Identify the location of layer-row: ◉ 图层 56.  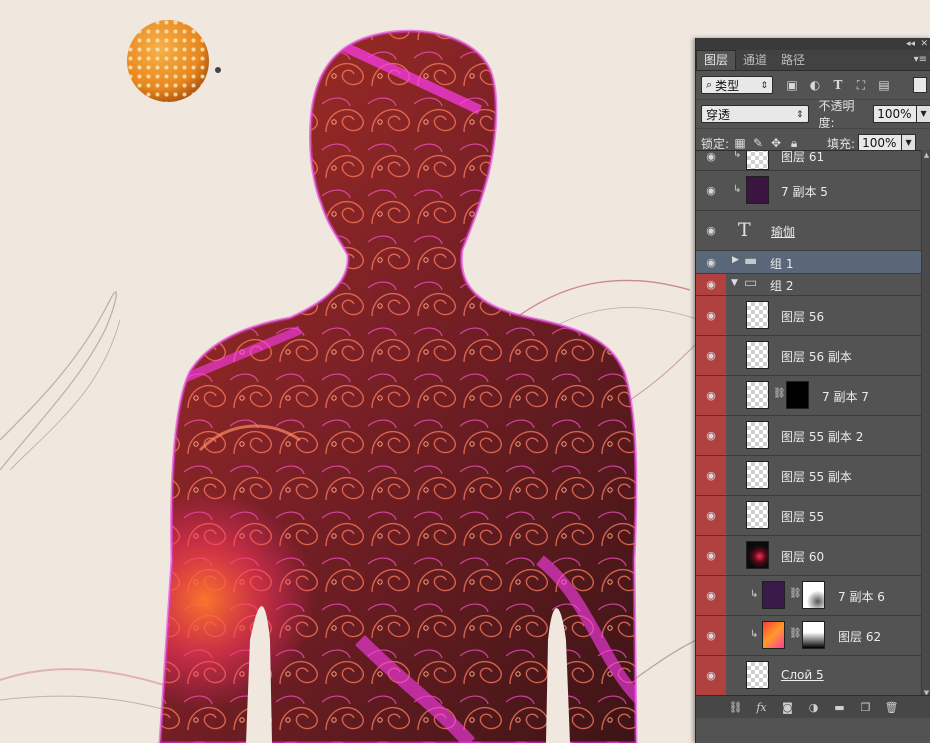
(808, 316).